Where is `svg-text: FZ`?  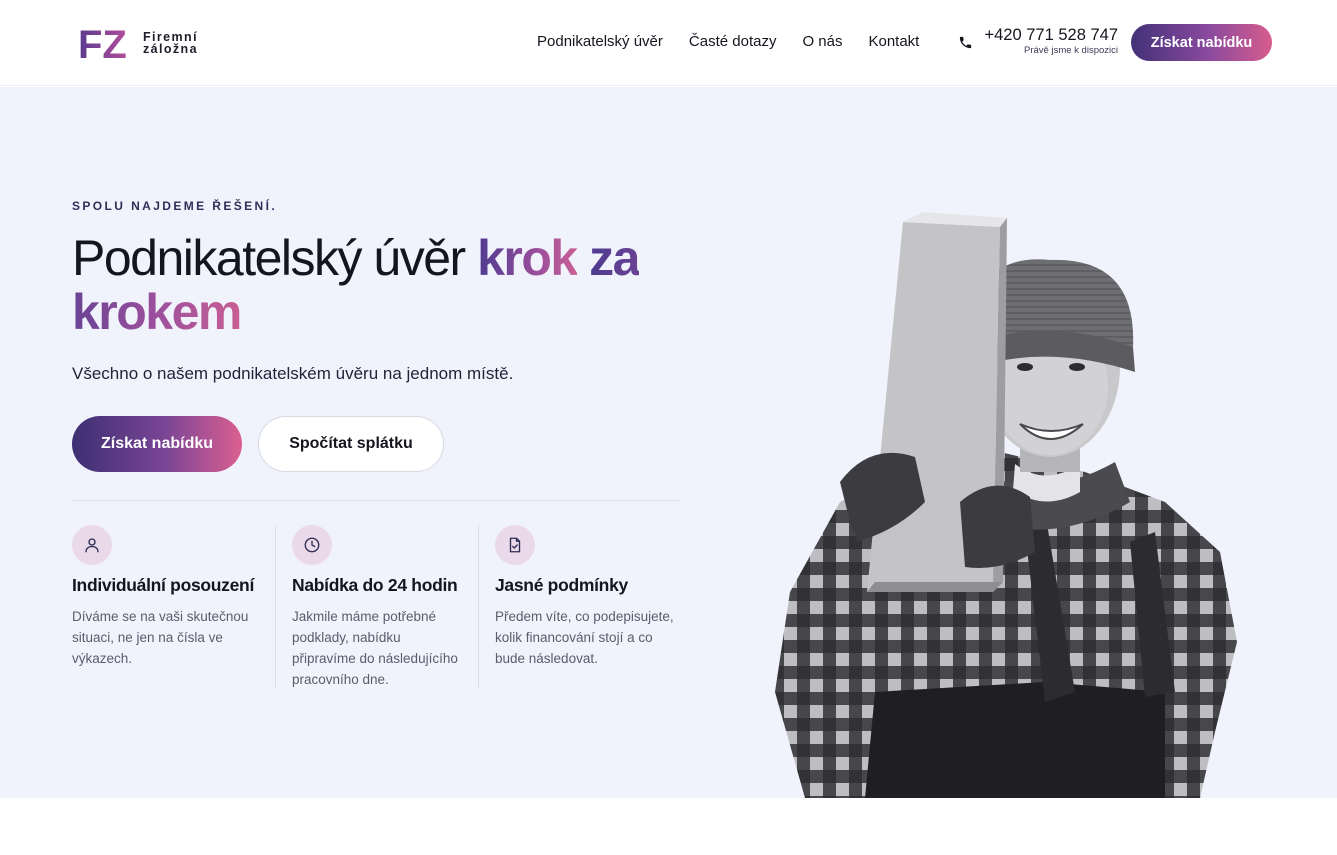 svg-text: FZ is located at coordinates (102, 43).